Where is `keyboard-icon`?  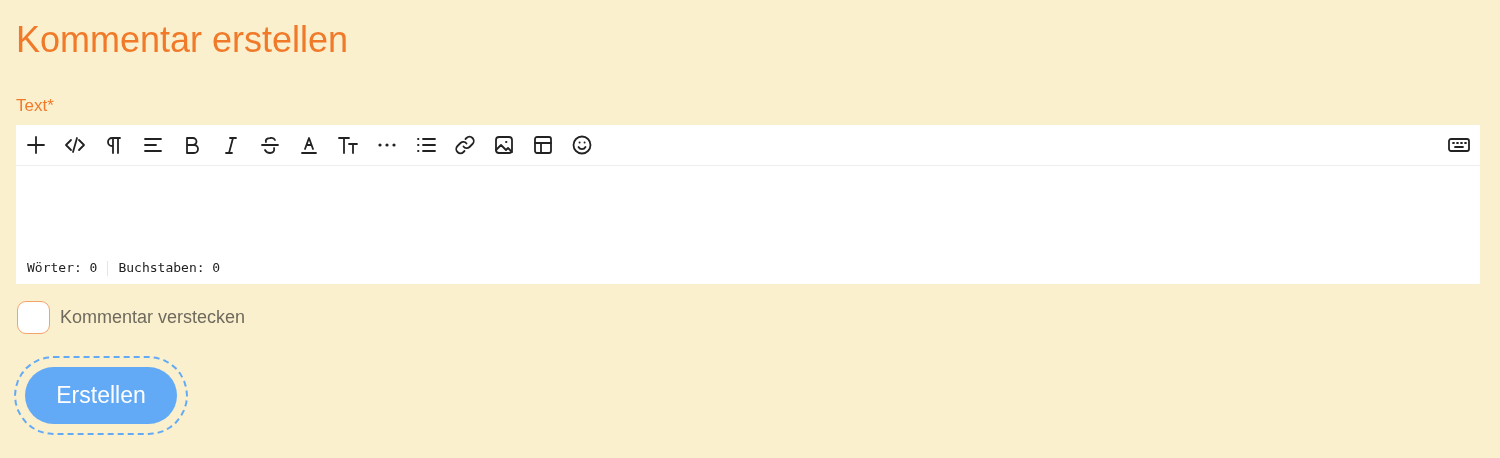 keyboard-icon is located at coordinates (1459, 145).